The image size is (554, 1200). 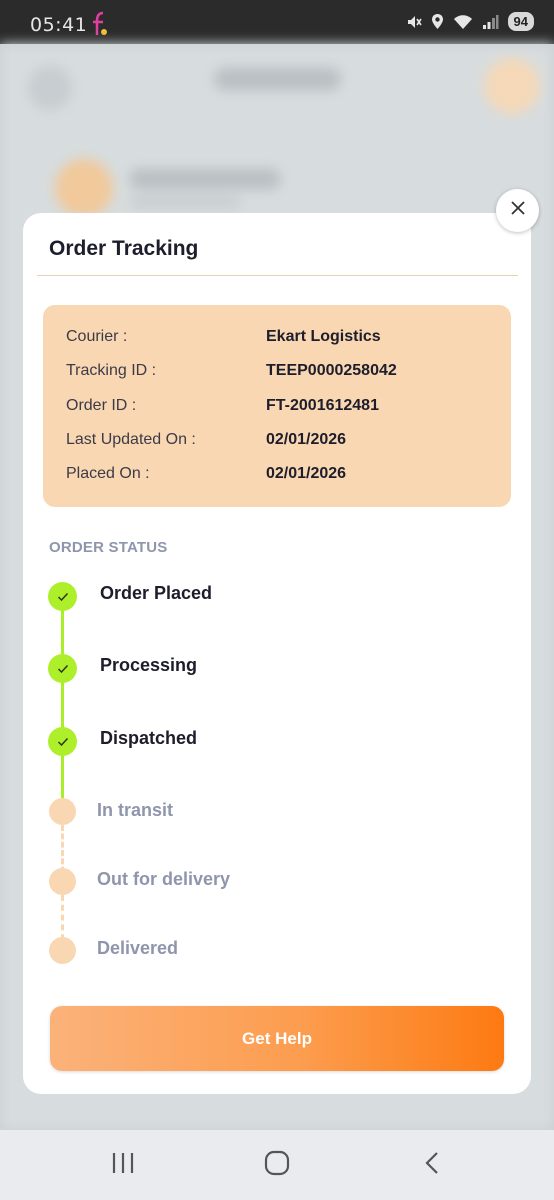 I want to click on back-button, so click(x=432, y=1165).